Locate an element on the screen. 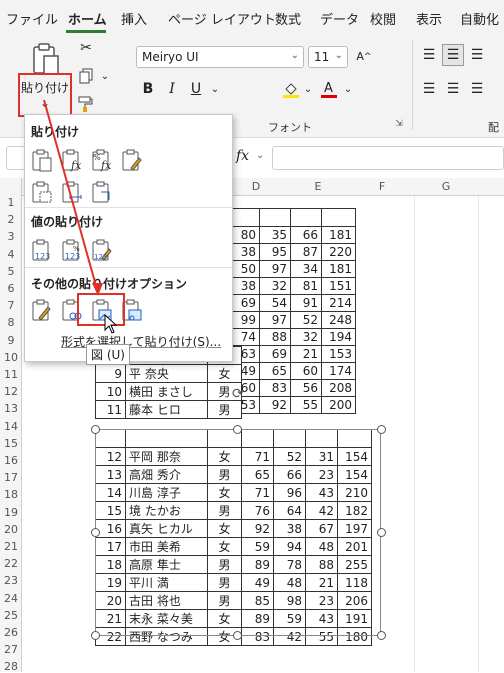 This screenshot has height=673, width=504. paste-formatting-icon is located at coordinates (42, 310).